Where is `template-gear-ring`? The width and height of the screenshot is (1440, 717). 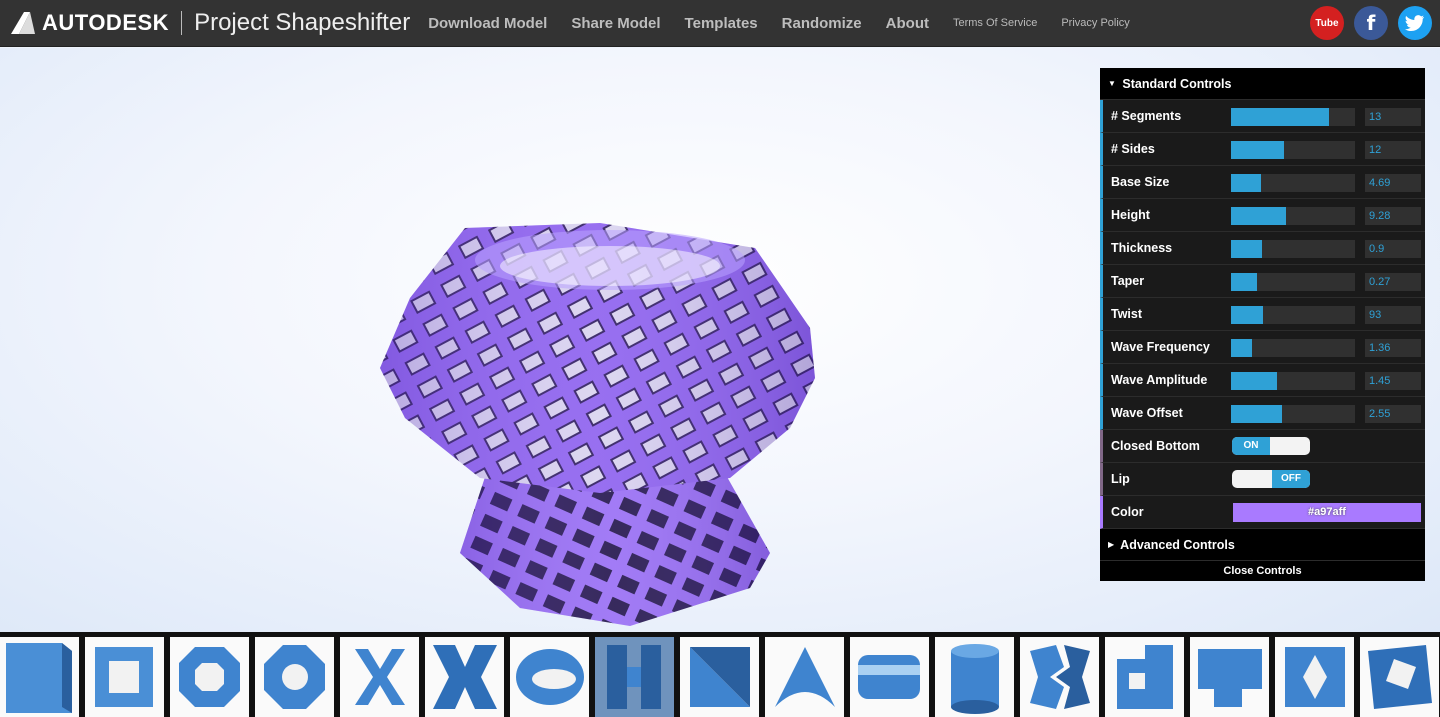 template-gear-ring is located at coordinates (294, 677).